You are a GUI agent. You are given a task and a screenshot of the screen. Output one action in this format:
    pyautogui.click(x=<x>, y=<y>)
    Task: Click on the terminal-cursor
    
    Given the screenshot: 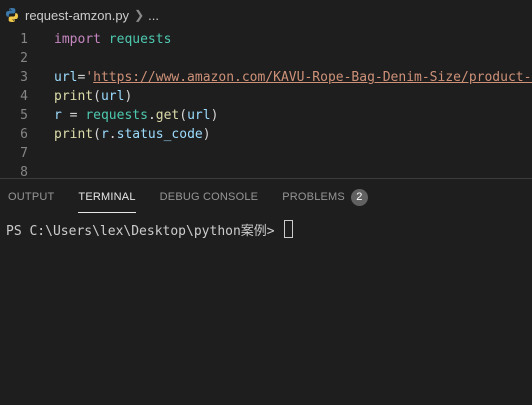 What is the action you would take?
    pyautogui.click(x=289, y=229)
    